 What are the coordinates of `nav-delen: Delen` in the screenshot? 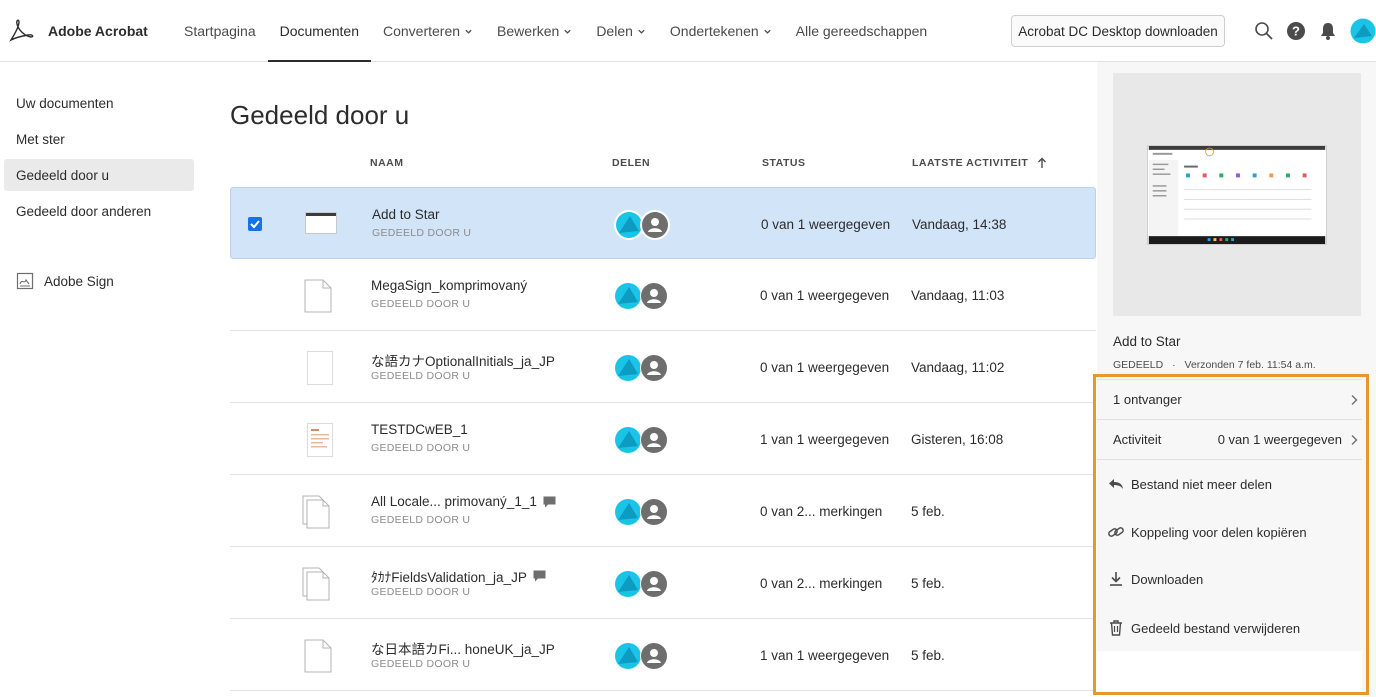 It's located at (621, 31).